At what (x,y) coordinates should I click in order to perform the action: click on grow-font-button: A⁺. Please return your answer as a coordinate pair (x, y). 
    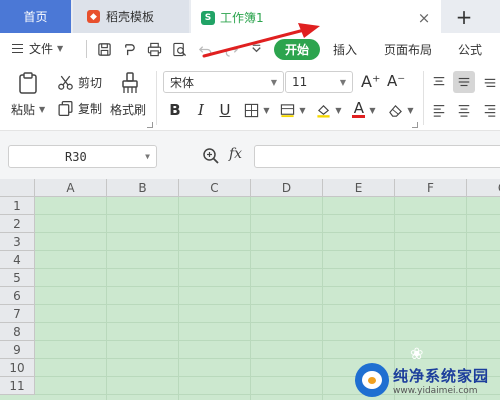
    Looking at the image, I should click on (370, 81).